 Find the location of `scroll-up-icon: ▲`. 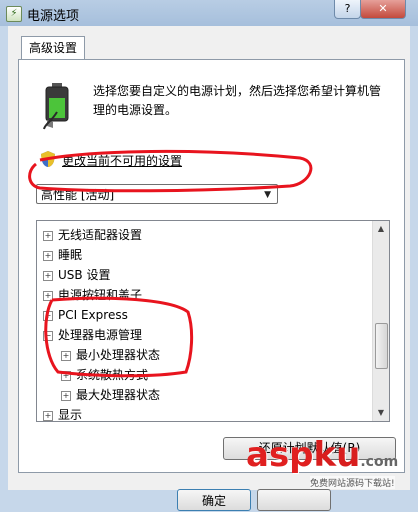

scroll-up-icon: ▲ is located at coordinates (381, 229).